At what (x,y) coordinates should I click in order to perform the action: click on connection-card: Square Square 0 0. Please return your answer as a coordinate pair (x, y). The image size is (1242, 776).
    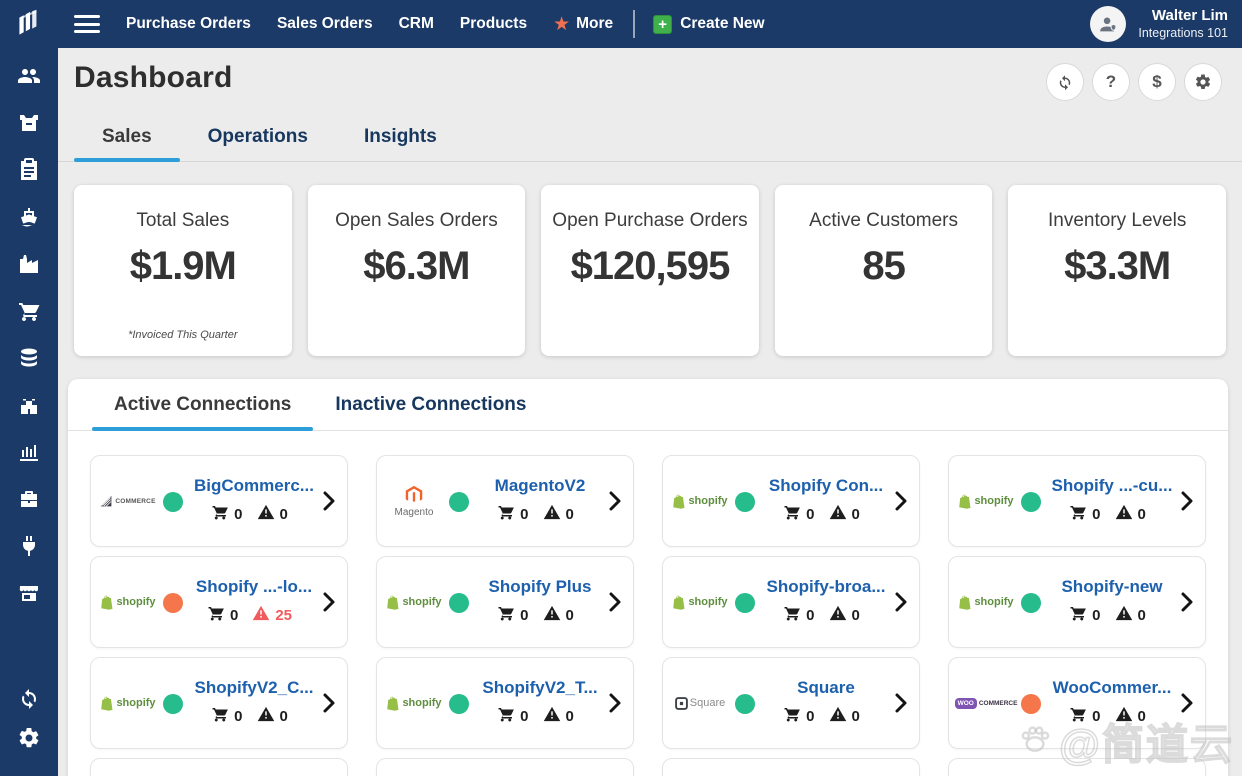
    Looking at the image, I should click on (791, 703).